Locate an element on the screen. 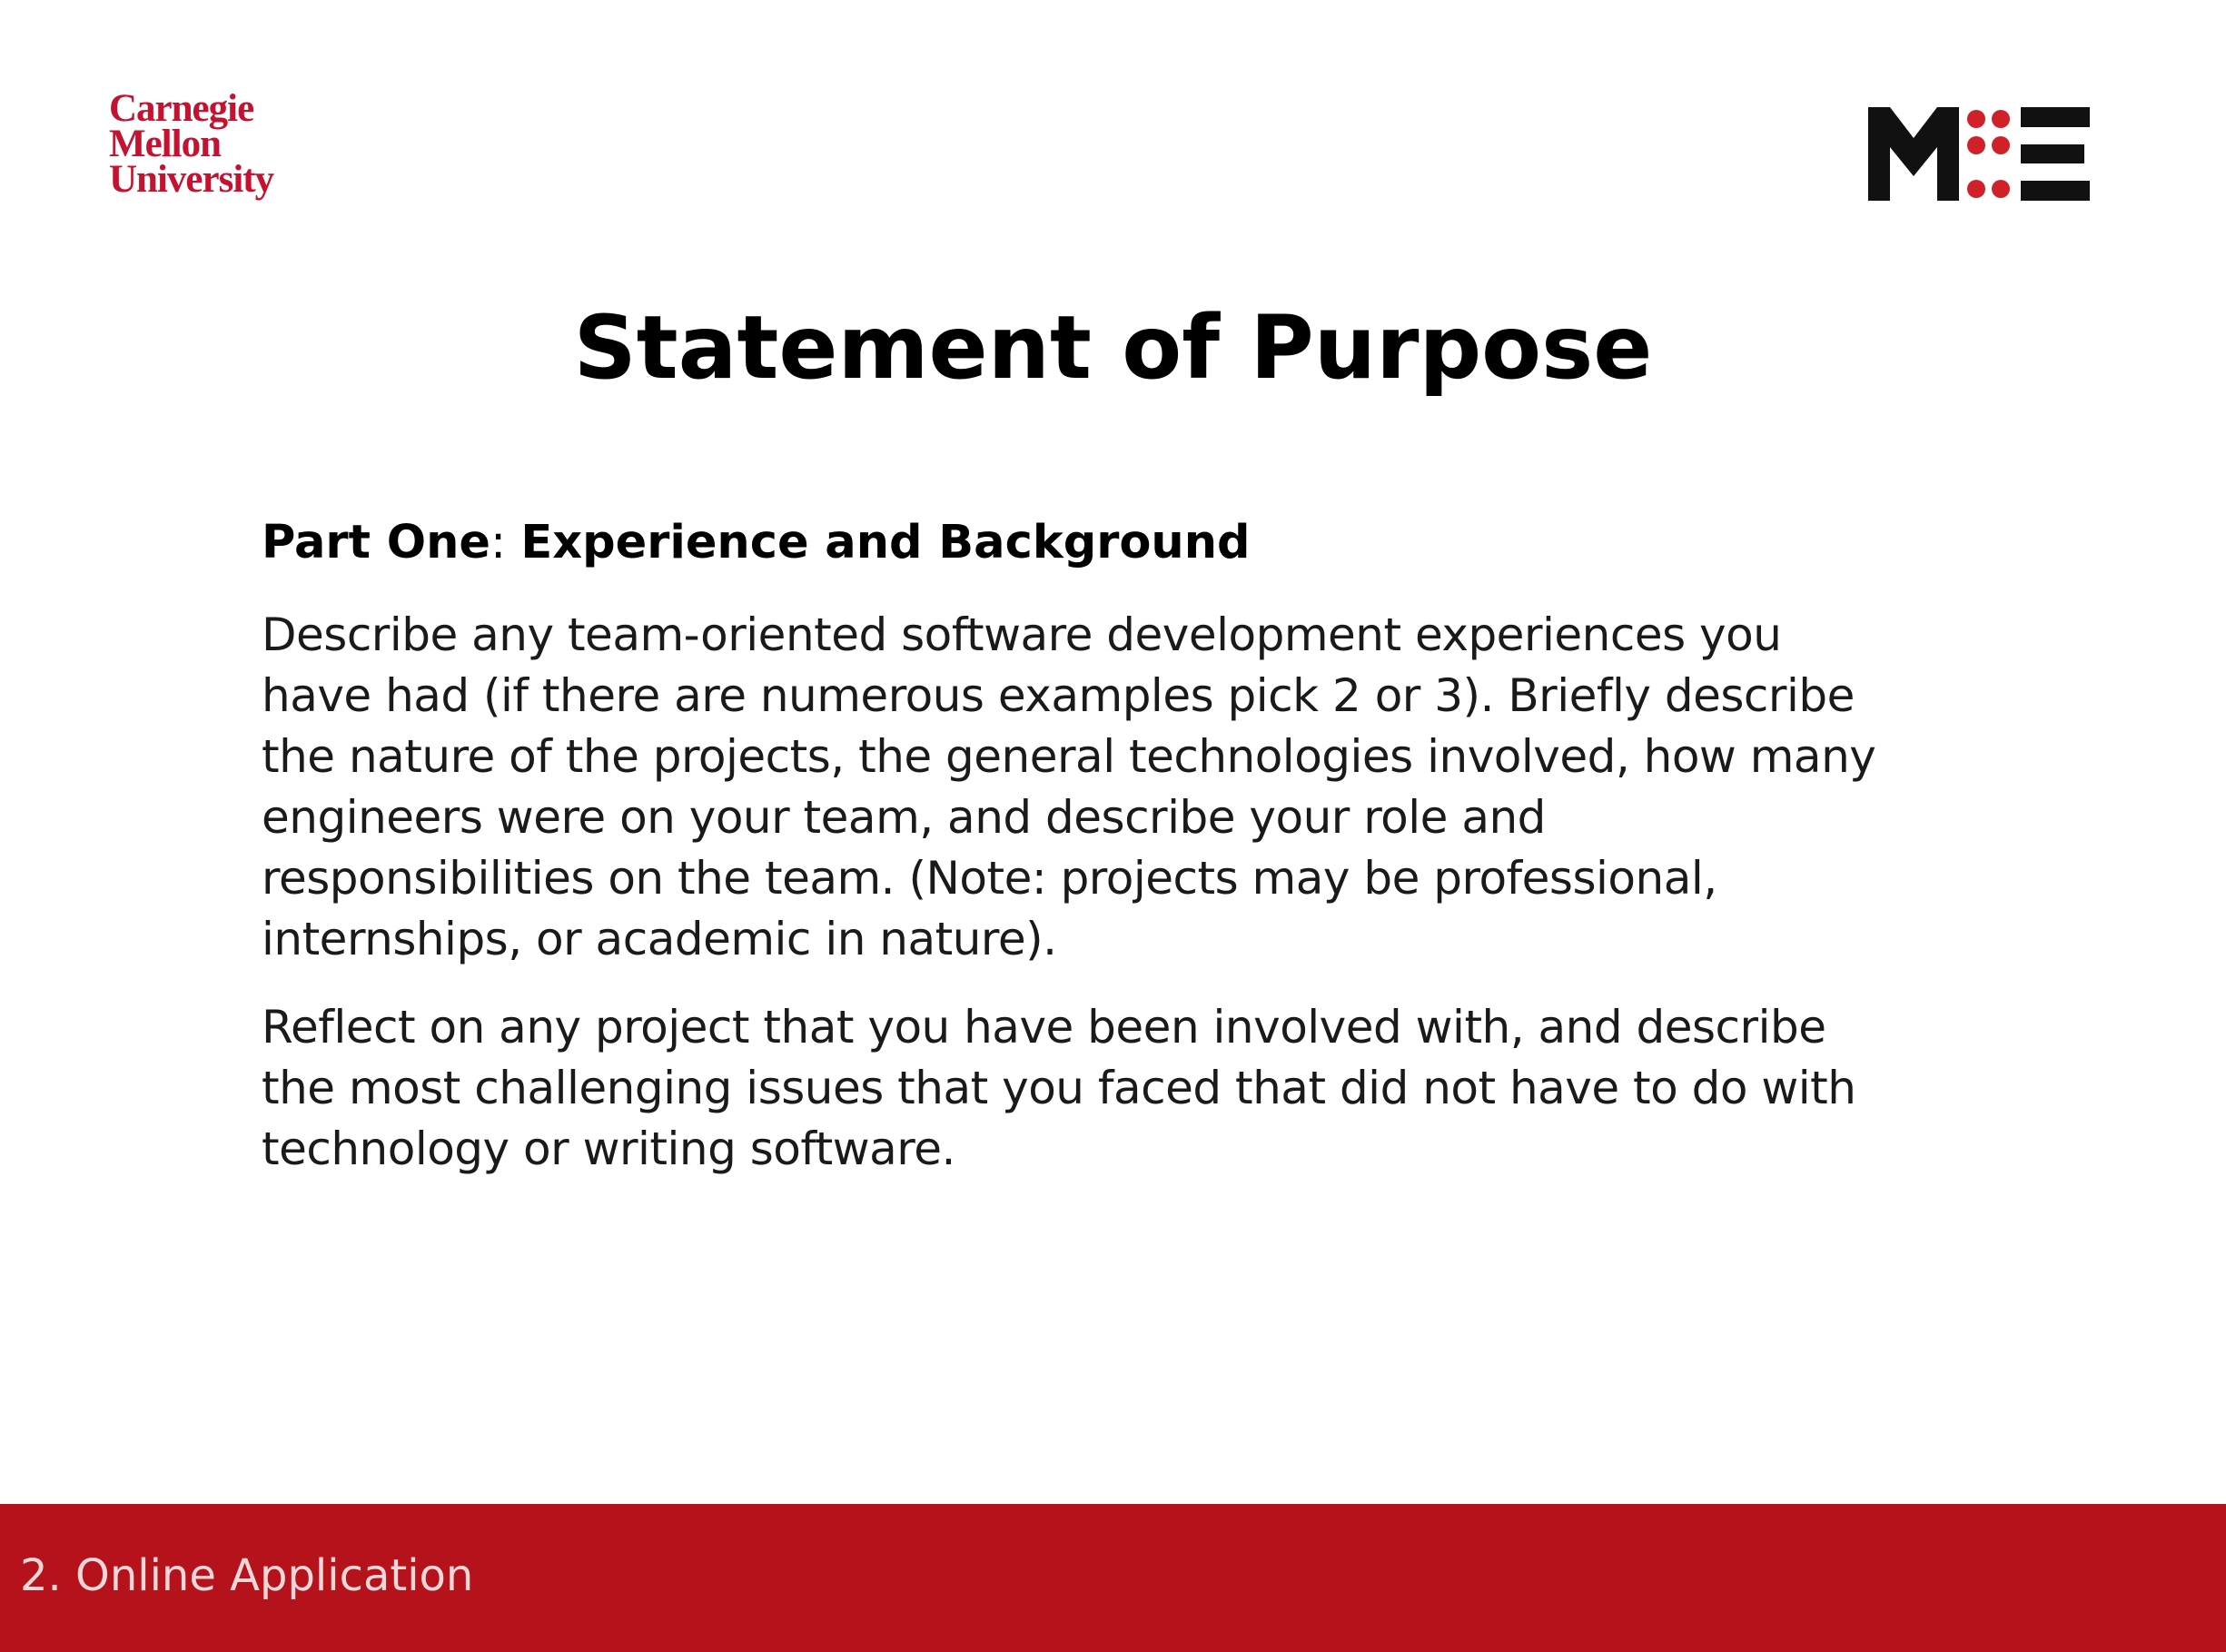 The width and height of the screenshot is (2226, 1652). mse-logo-m is located at coordinates (1913, 154).